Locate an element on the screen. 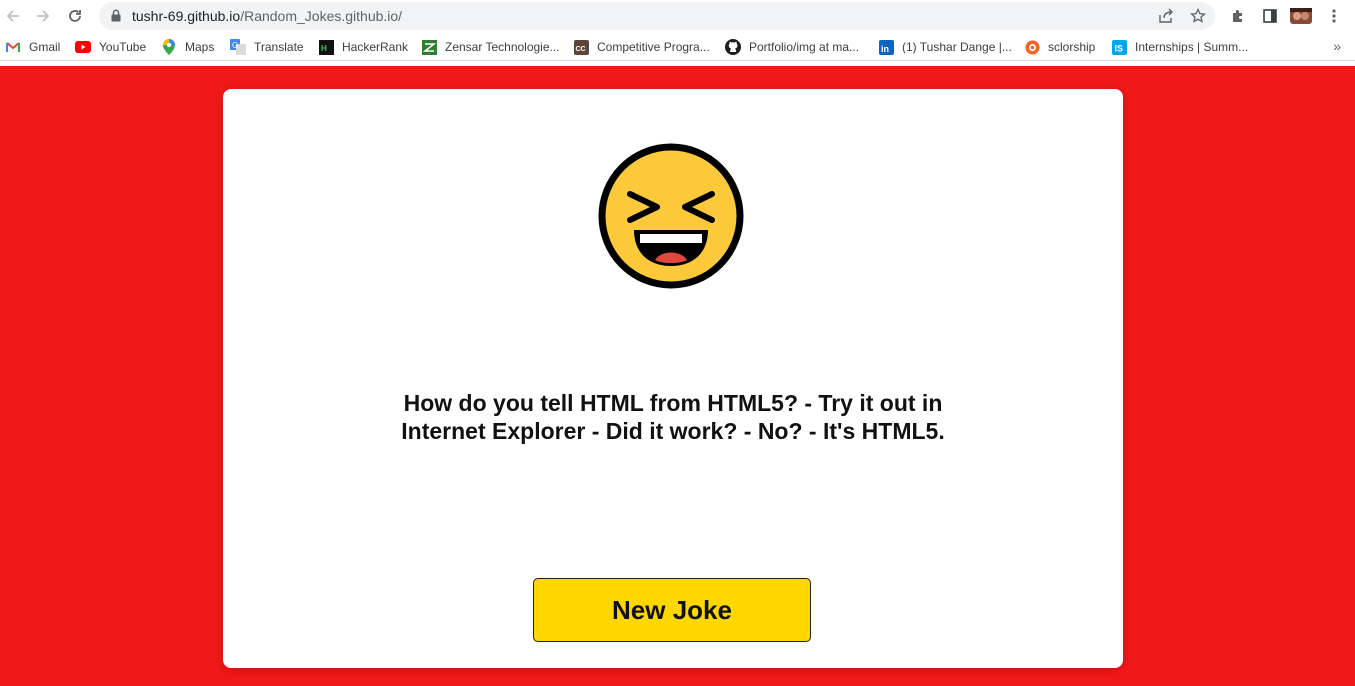 This screenshot has width=1355, height=686. gmail-icon is located at coordinates (13, 47).